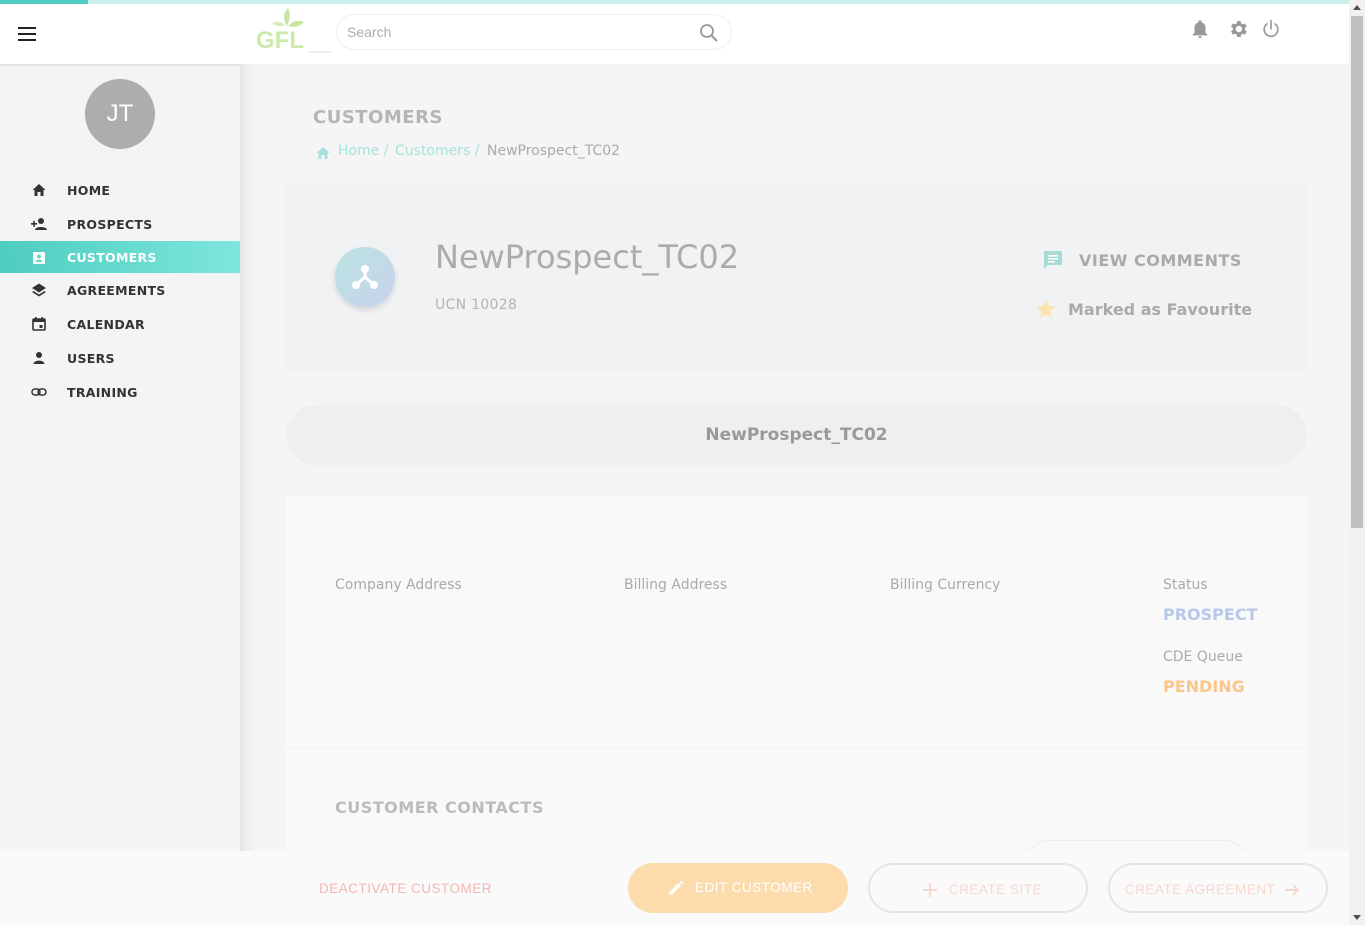 The height and width of the screenshot is (925, 1365). Describe the element at coordinates (1200, 889) in the screenshot. I see `create-agreement-label: CREATE AGREEMENT` at that location.